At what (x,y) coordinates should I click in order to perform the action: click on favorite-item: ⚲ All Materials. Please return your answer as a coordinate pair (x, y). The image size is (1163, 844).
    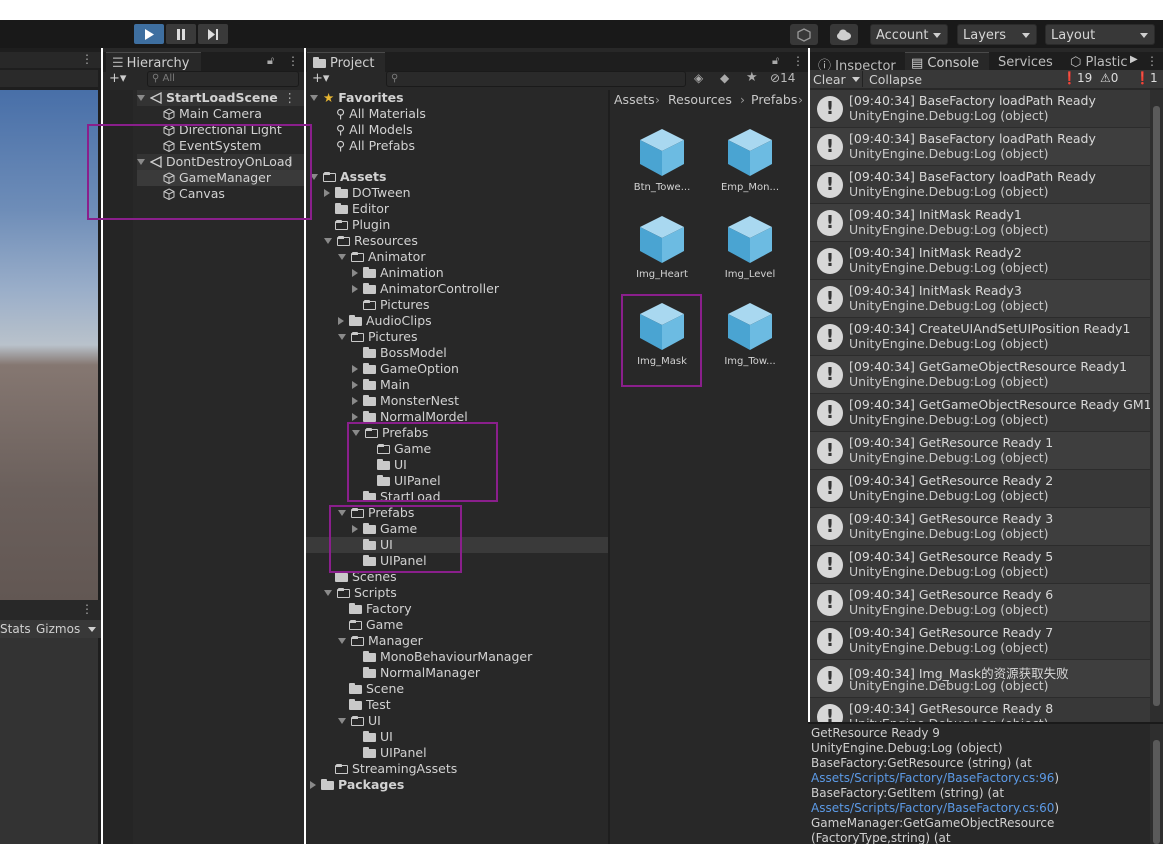
    Looking at the image, I should click on (381, 114).